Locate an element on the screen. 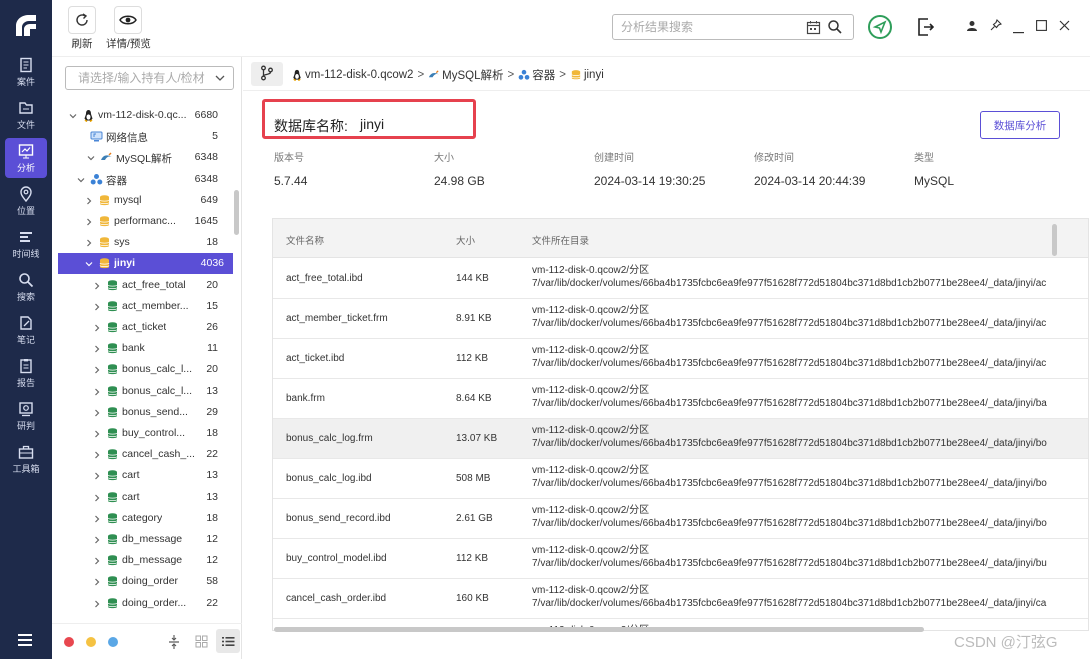  nav-item-files: 文件 is located at coordinates (26, 115).